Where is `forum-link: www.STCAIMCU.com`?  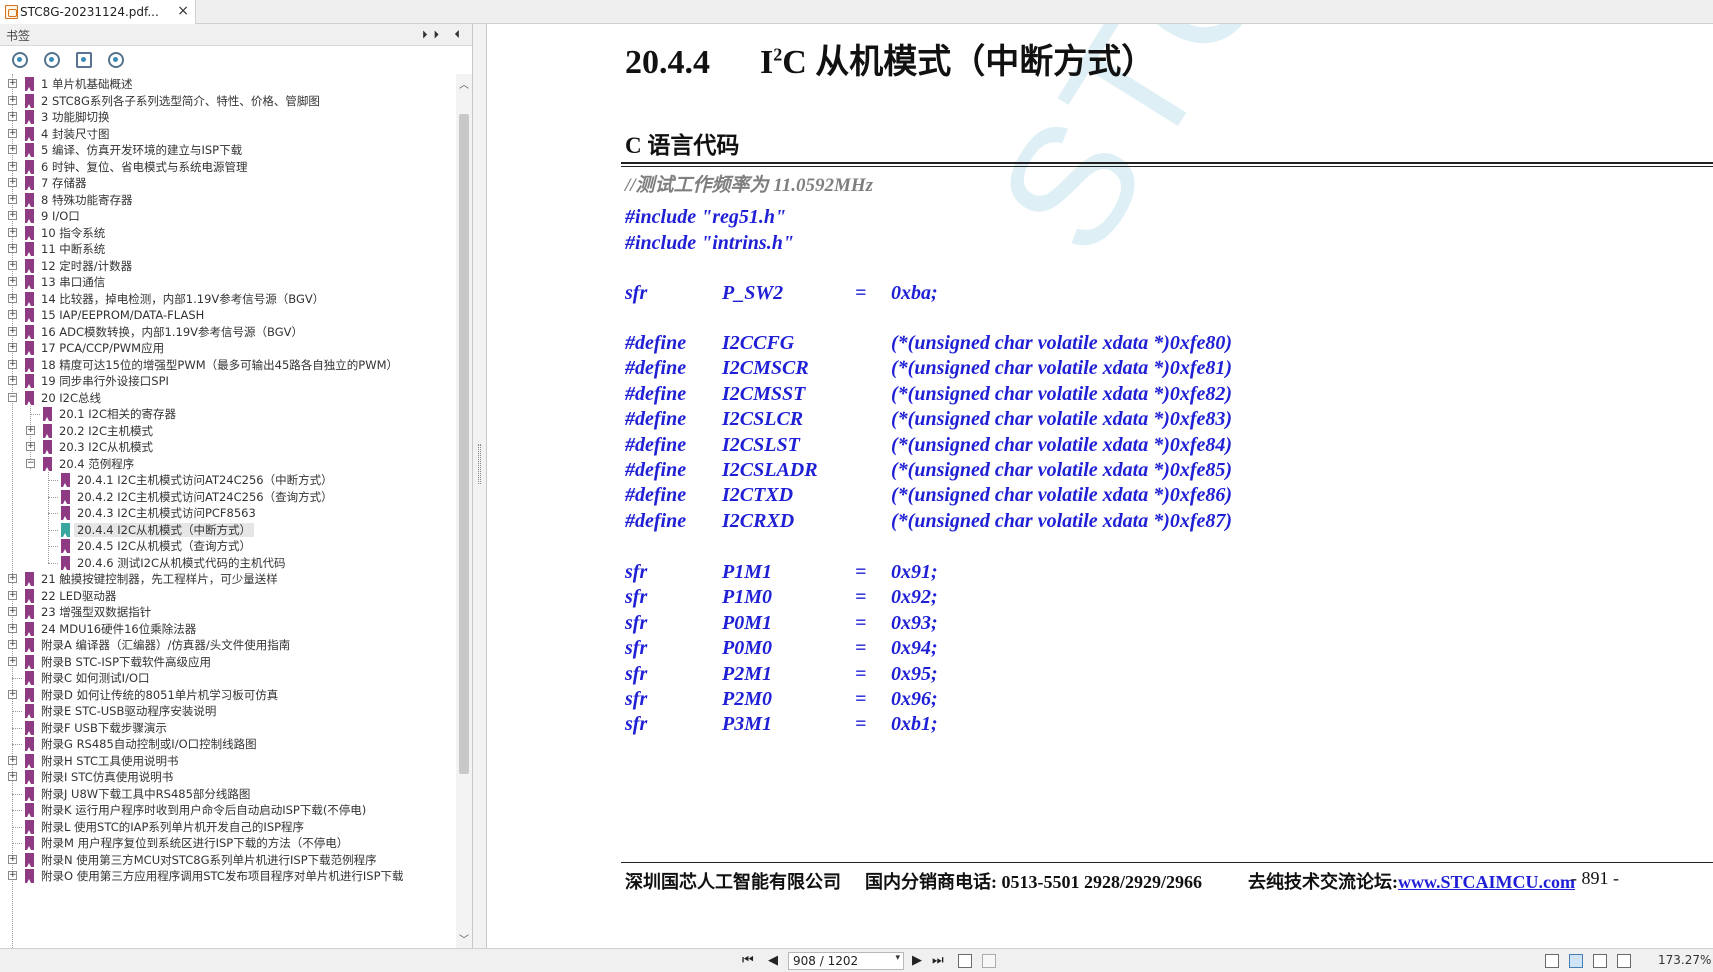 forum-link: www.STCAIMCU.com is located at coordinates (1486, 882).